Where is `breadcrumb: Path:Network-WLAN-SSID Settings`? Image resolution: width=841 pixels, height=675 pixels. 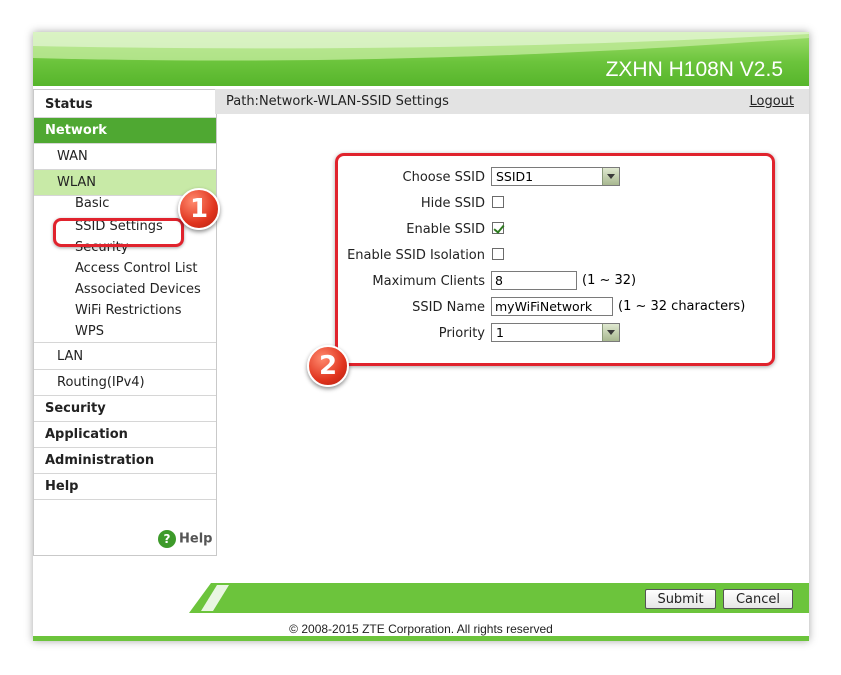 breadcrumb: Path:Network-WLAN-SSID Settings is located at coordinates (337, 101).